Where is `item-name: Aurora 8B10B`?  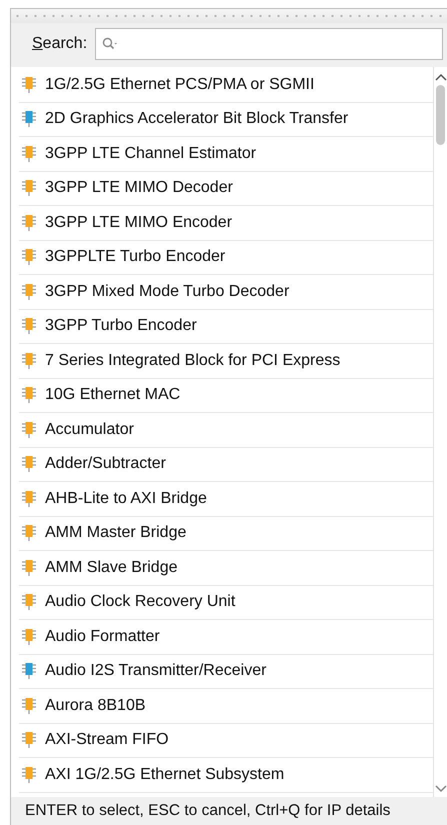
item-name: Aurora 8B10B is located at coordinates (95, 705).